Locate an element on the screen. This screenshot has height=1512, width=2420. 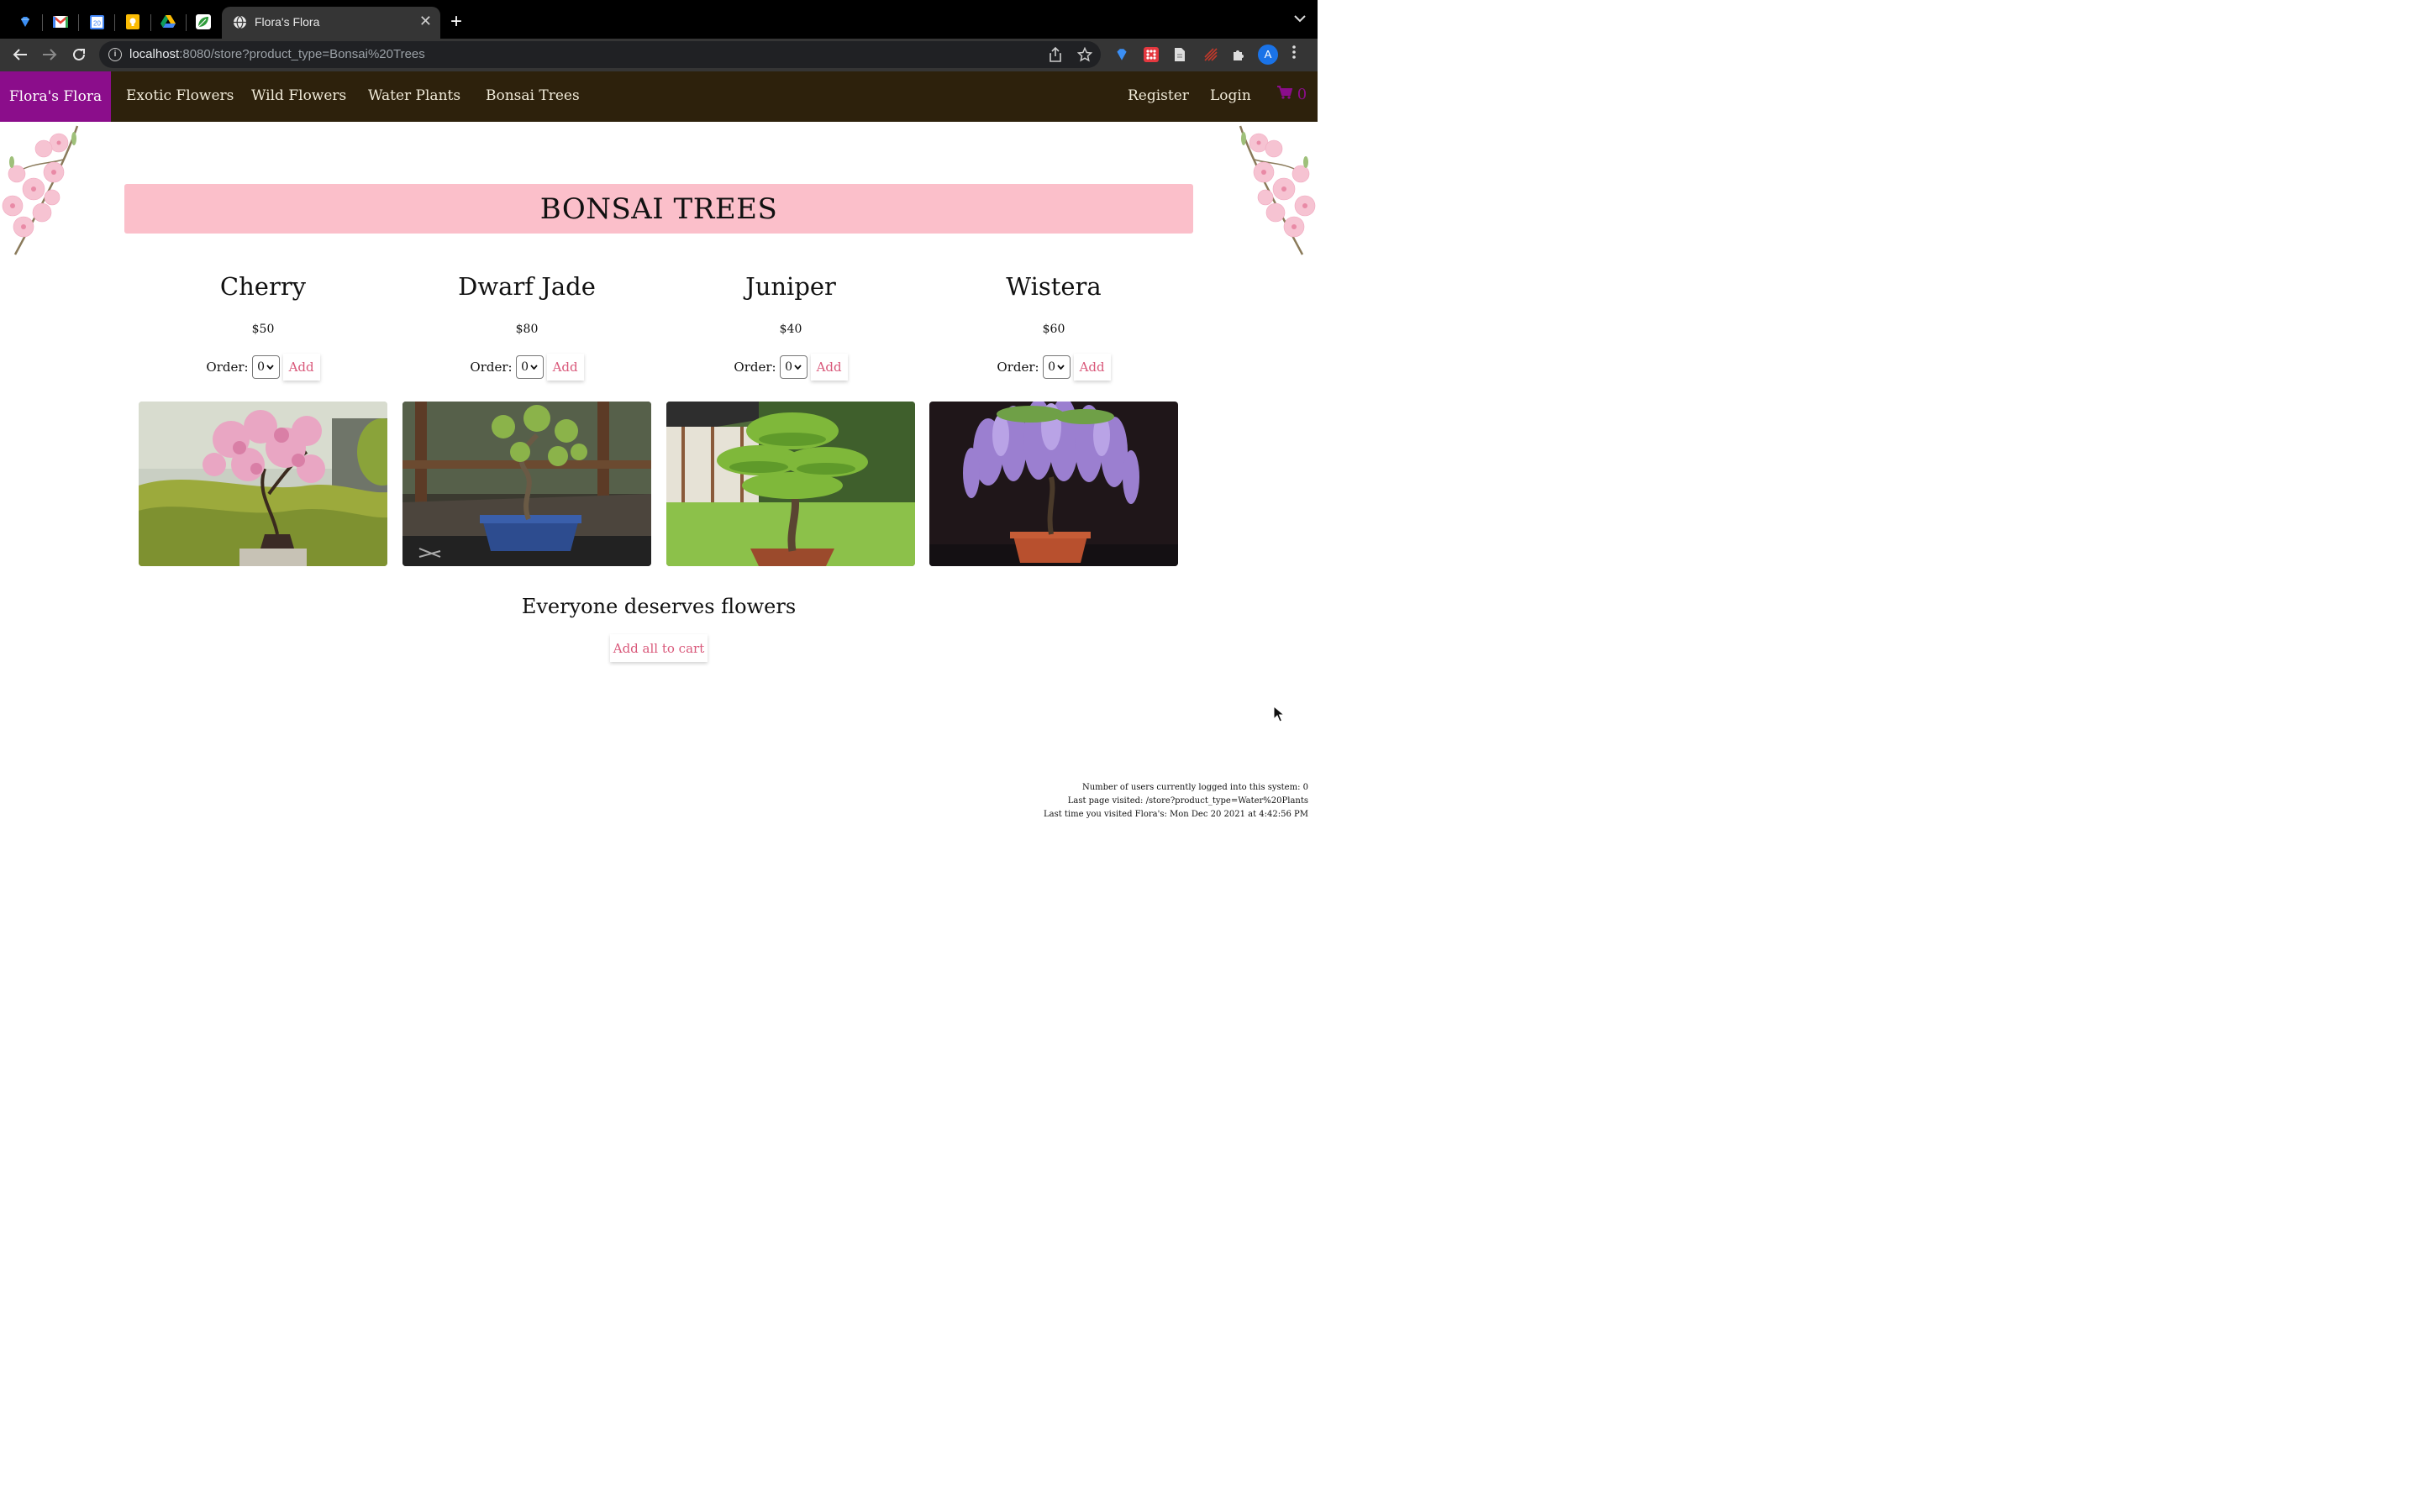
cart-icon is located at coordinates (1285, 92).